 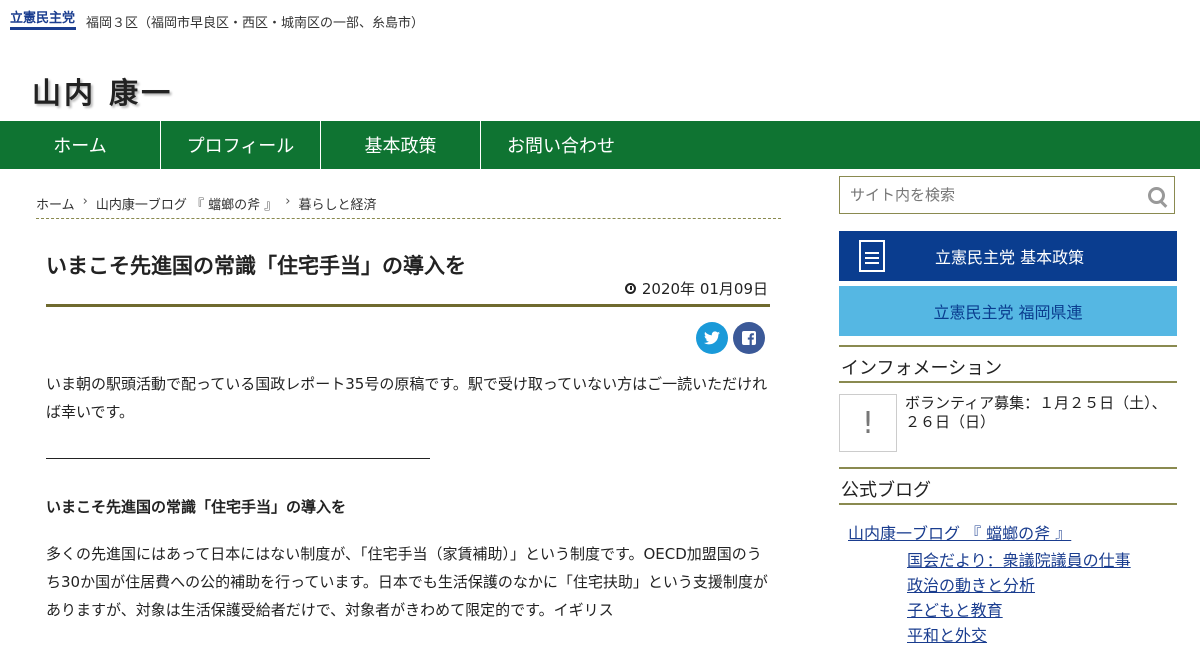 I want to click on post-date: 2020年 01月09日, so click(x=696, y=288).